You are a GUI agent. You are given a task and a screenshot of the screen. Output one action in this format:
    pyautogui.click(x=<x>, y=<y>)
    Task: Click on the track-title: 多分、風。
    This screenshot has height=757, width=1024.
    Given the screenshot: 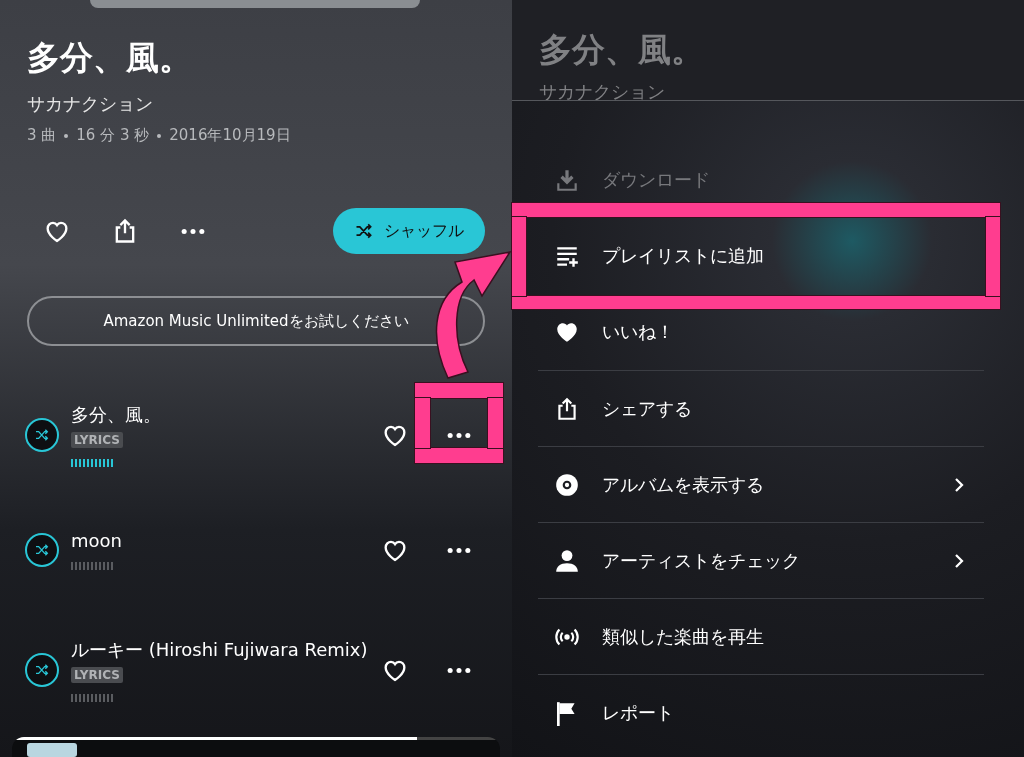 What is the action you would take?
    pyautogui.click(x=224, y=415)
    